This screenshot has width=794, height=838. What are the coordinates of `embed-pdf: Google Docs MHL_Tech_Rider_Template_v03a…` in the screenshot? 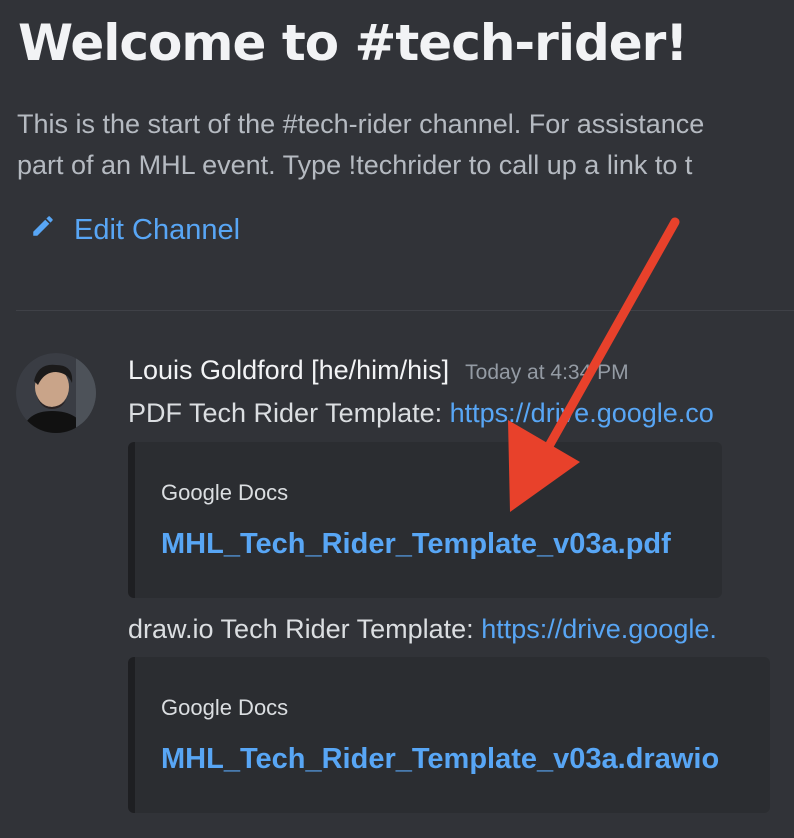 It's located at (425, 520).